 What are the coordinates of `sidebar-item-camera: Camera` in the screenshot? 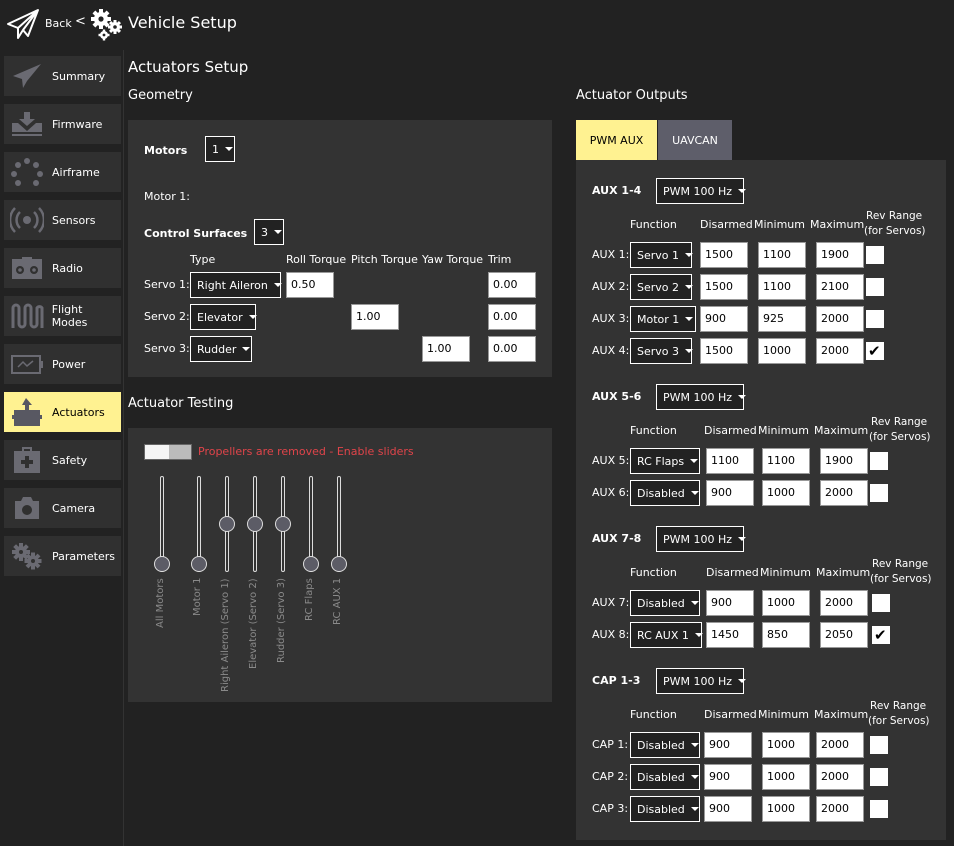 It's located at (62, 508).